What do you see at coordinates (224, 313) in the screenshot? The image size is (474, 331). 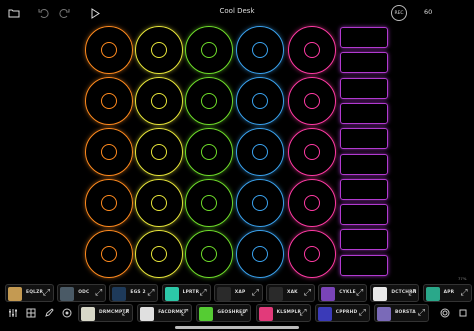 I see `fx-slot: GEOSHRED ⤢` at bounding box center [224, 313].